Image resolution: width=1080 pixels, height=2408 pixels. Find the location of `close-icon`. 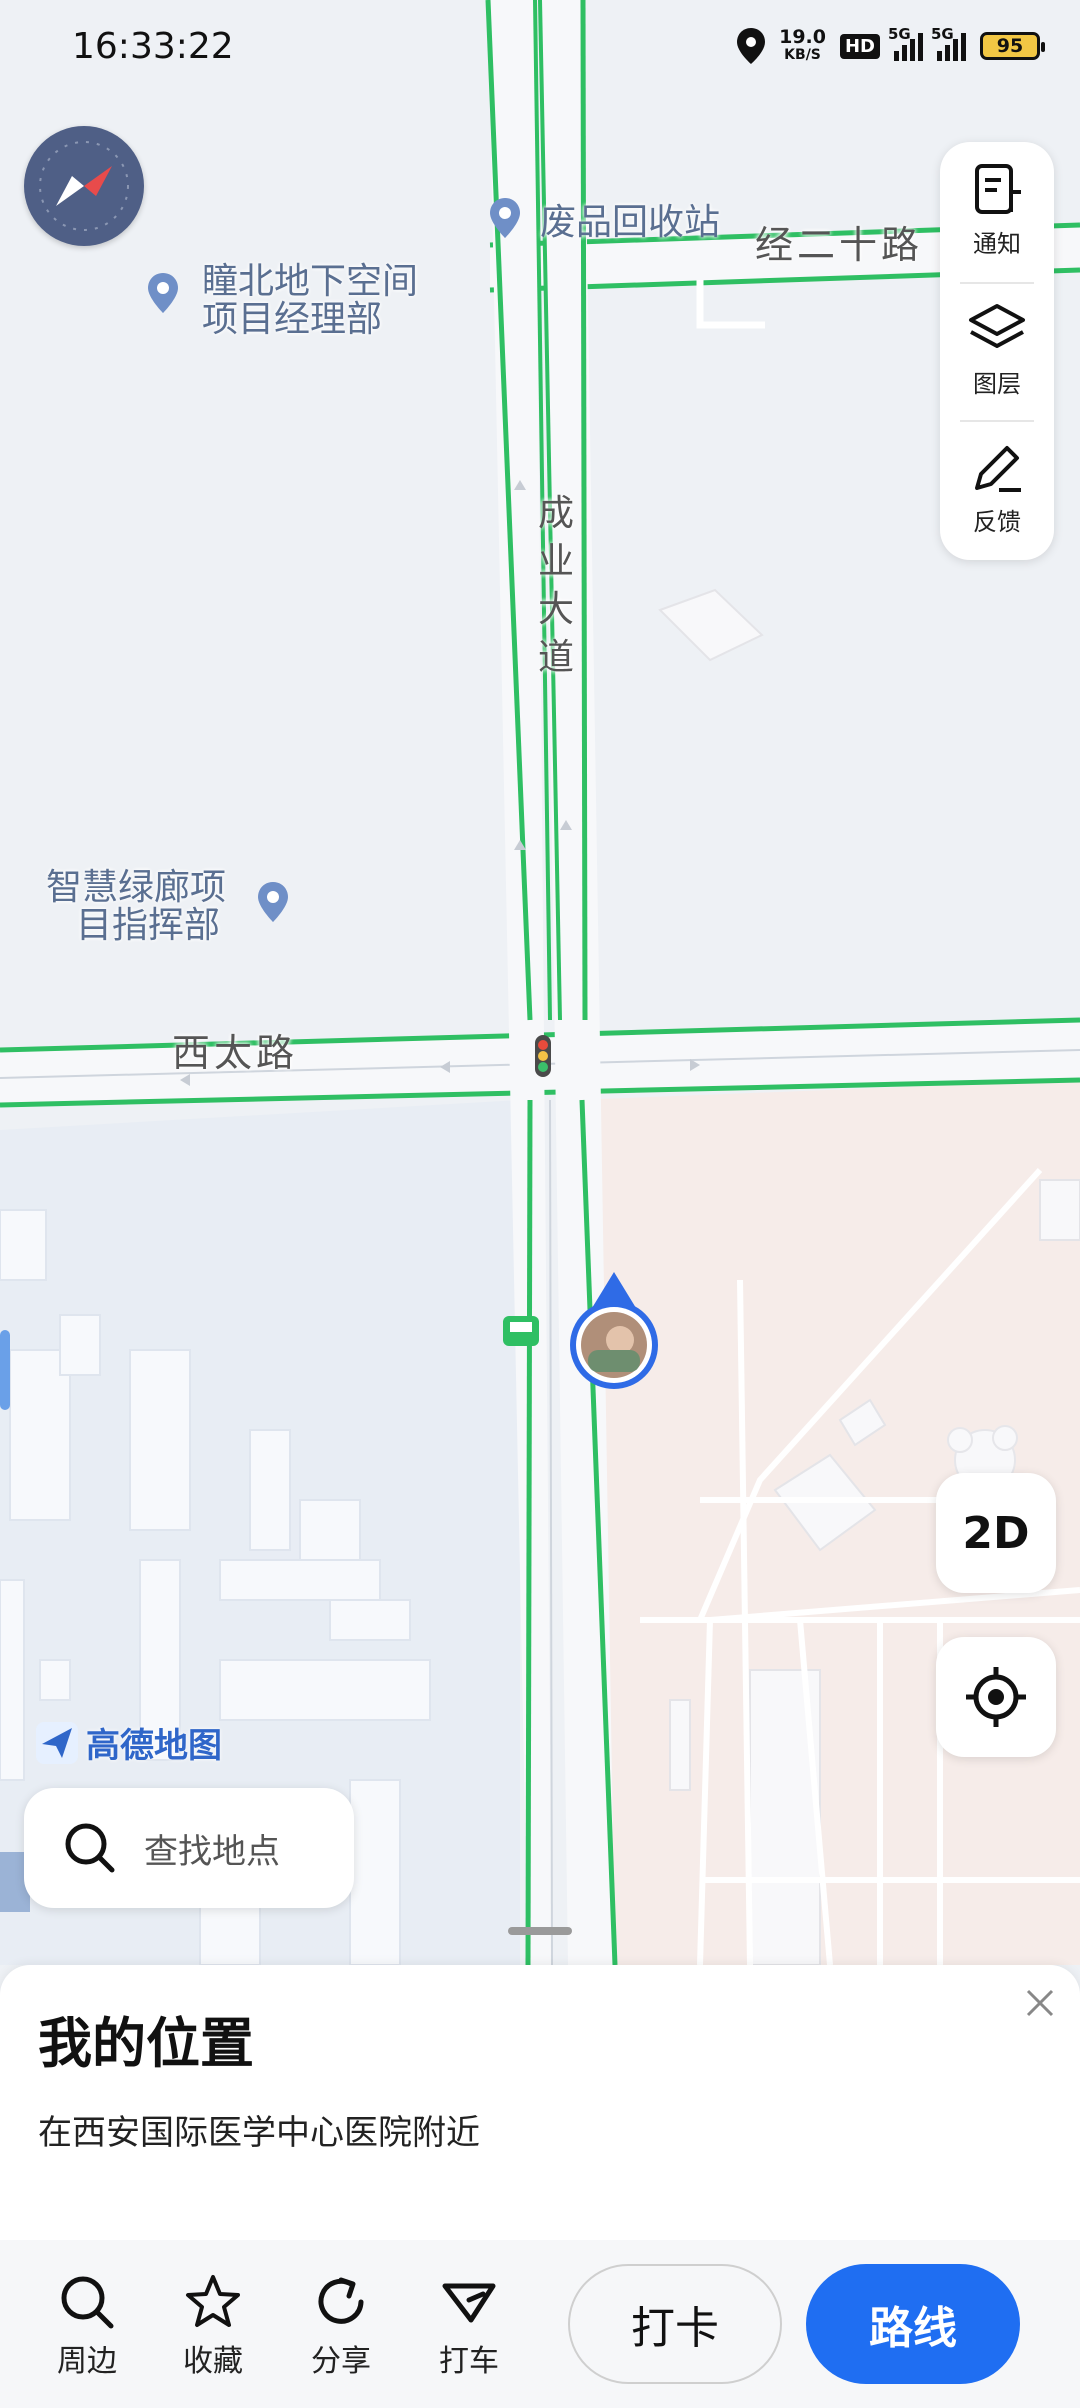

close-icon is located at coordinates (1040, 2003).